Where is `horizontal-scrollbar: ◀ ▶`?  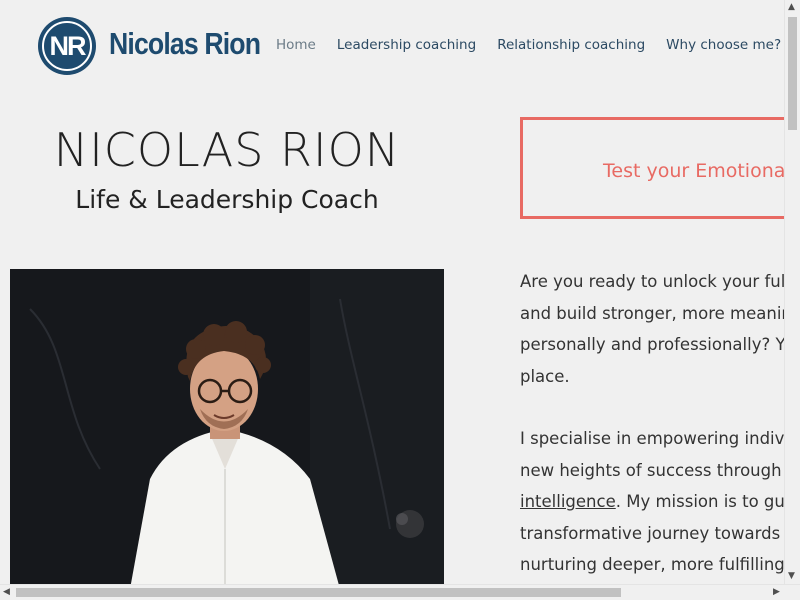 horizontal-scrollbar: ◀ ▶ is located at coordinates (400, 592).